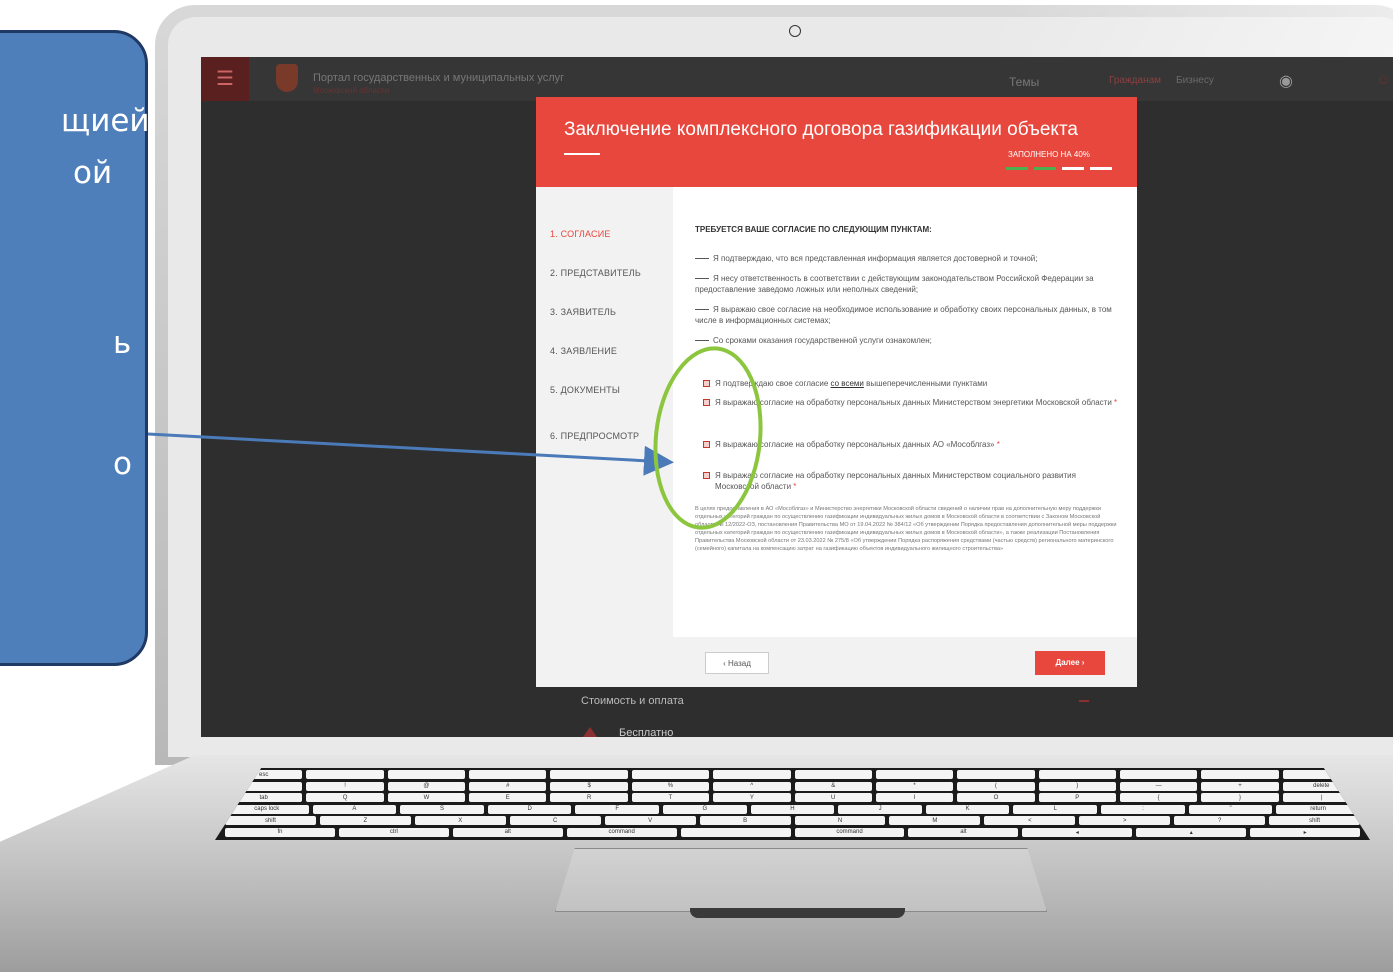 The image size is (1393, 972). Describe the element at coordinates (410, 454) in the screenshot. I see `annotation-arrow` at that location.